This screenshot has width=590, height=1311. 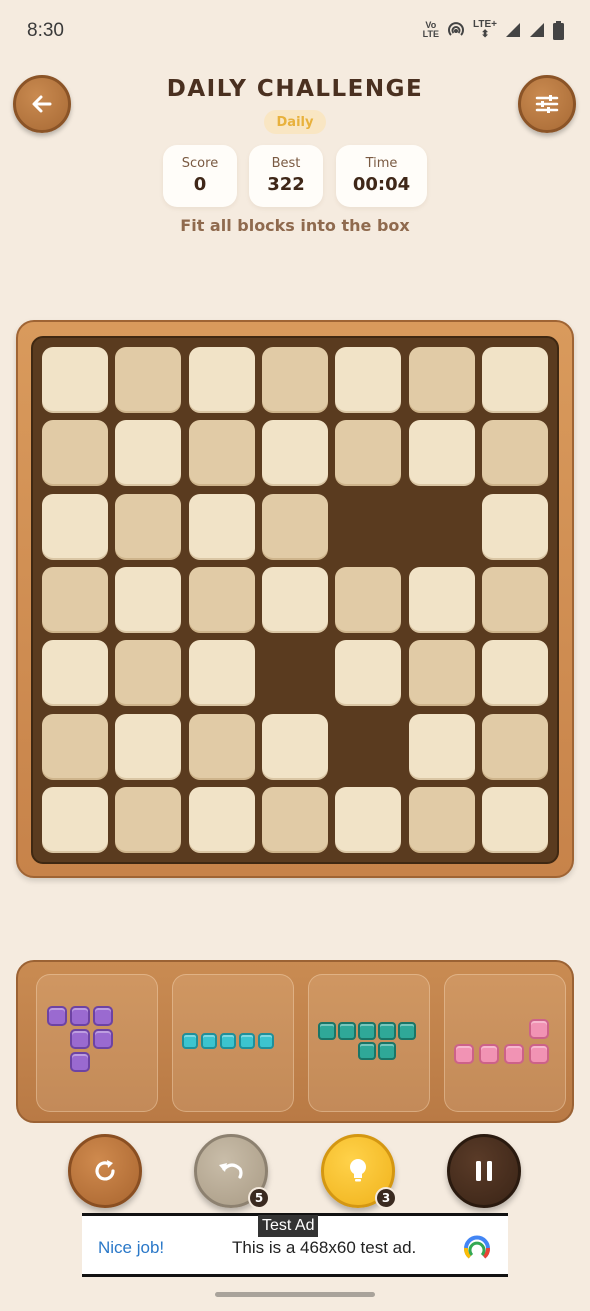 I want to click on home-indicator, so click(x=295, y=1294).